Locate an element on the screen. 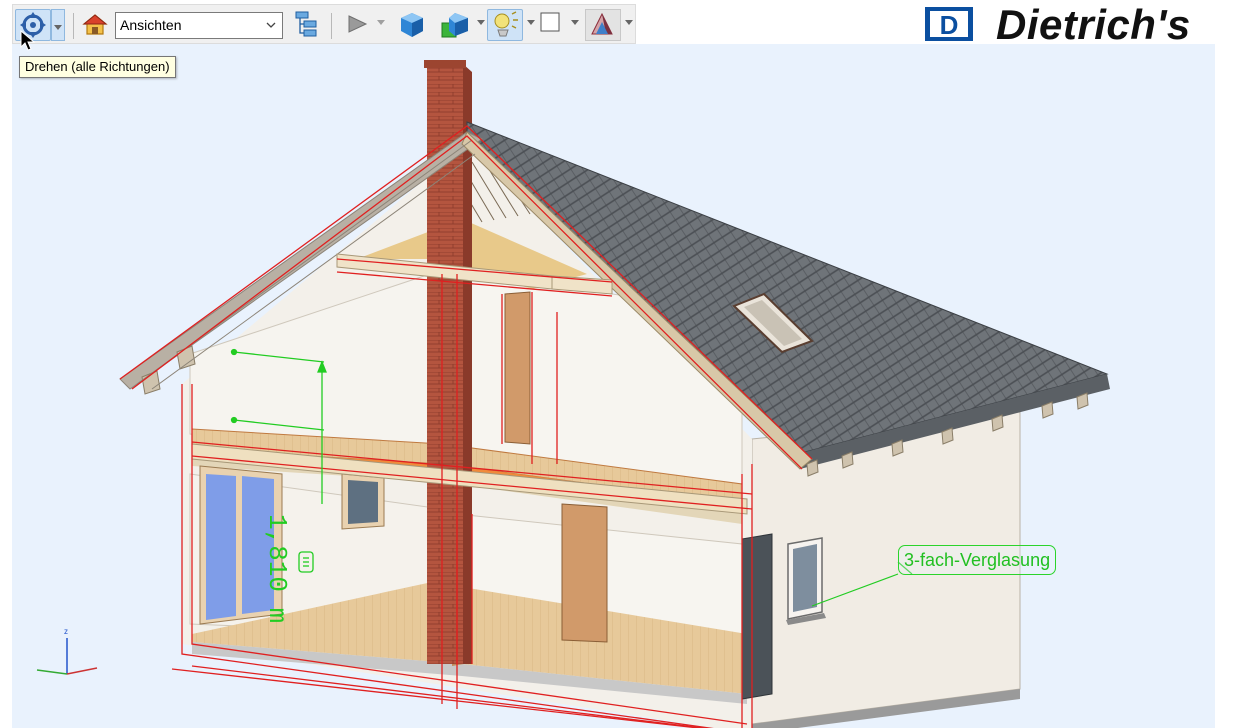 The width and height of the screenshot is (1233, 728). svg-text: D is located at coordinates (949, 25).